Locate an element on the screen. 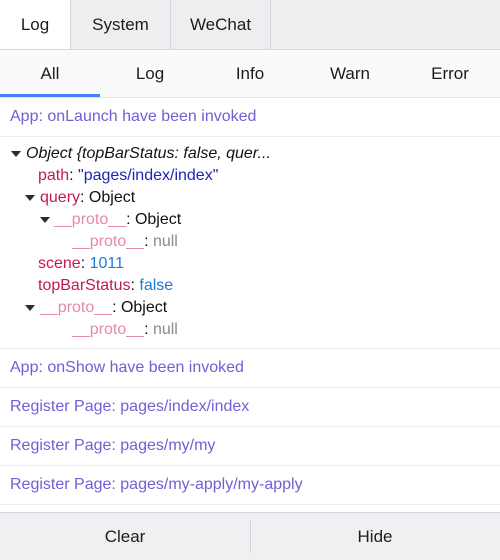  clear-button-label: Clear is located at coordinates (125, 536).